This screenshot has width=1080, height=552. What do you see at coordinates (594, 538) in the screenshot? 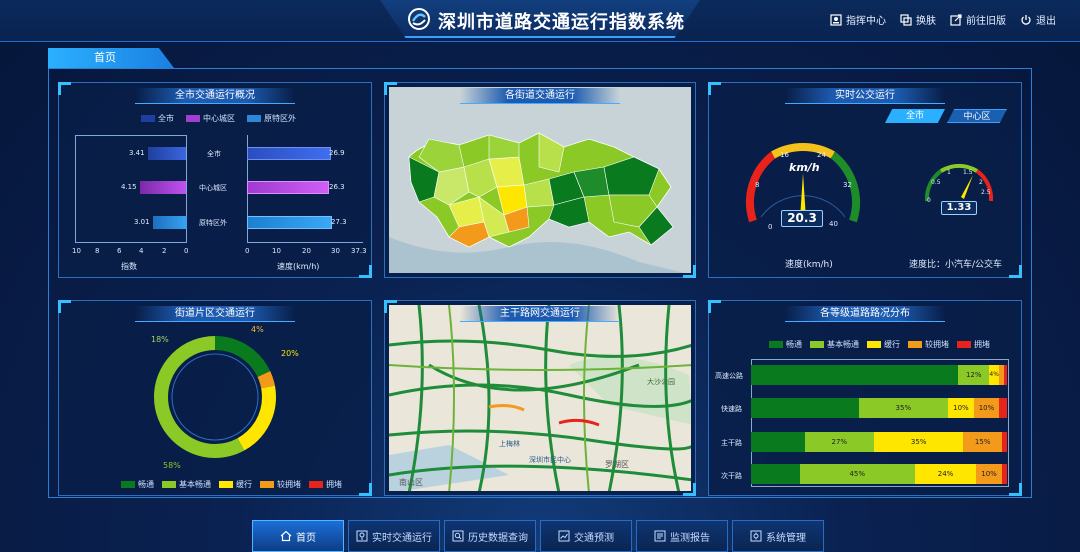
I see `nav-label: 交通预测` at bounding box center [594, 538].